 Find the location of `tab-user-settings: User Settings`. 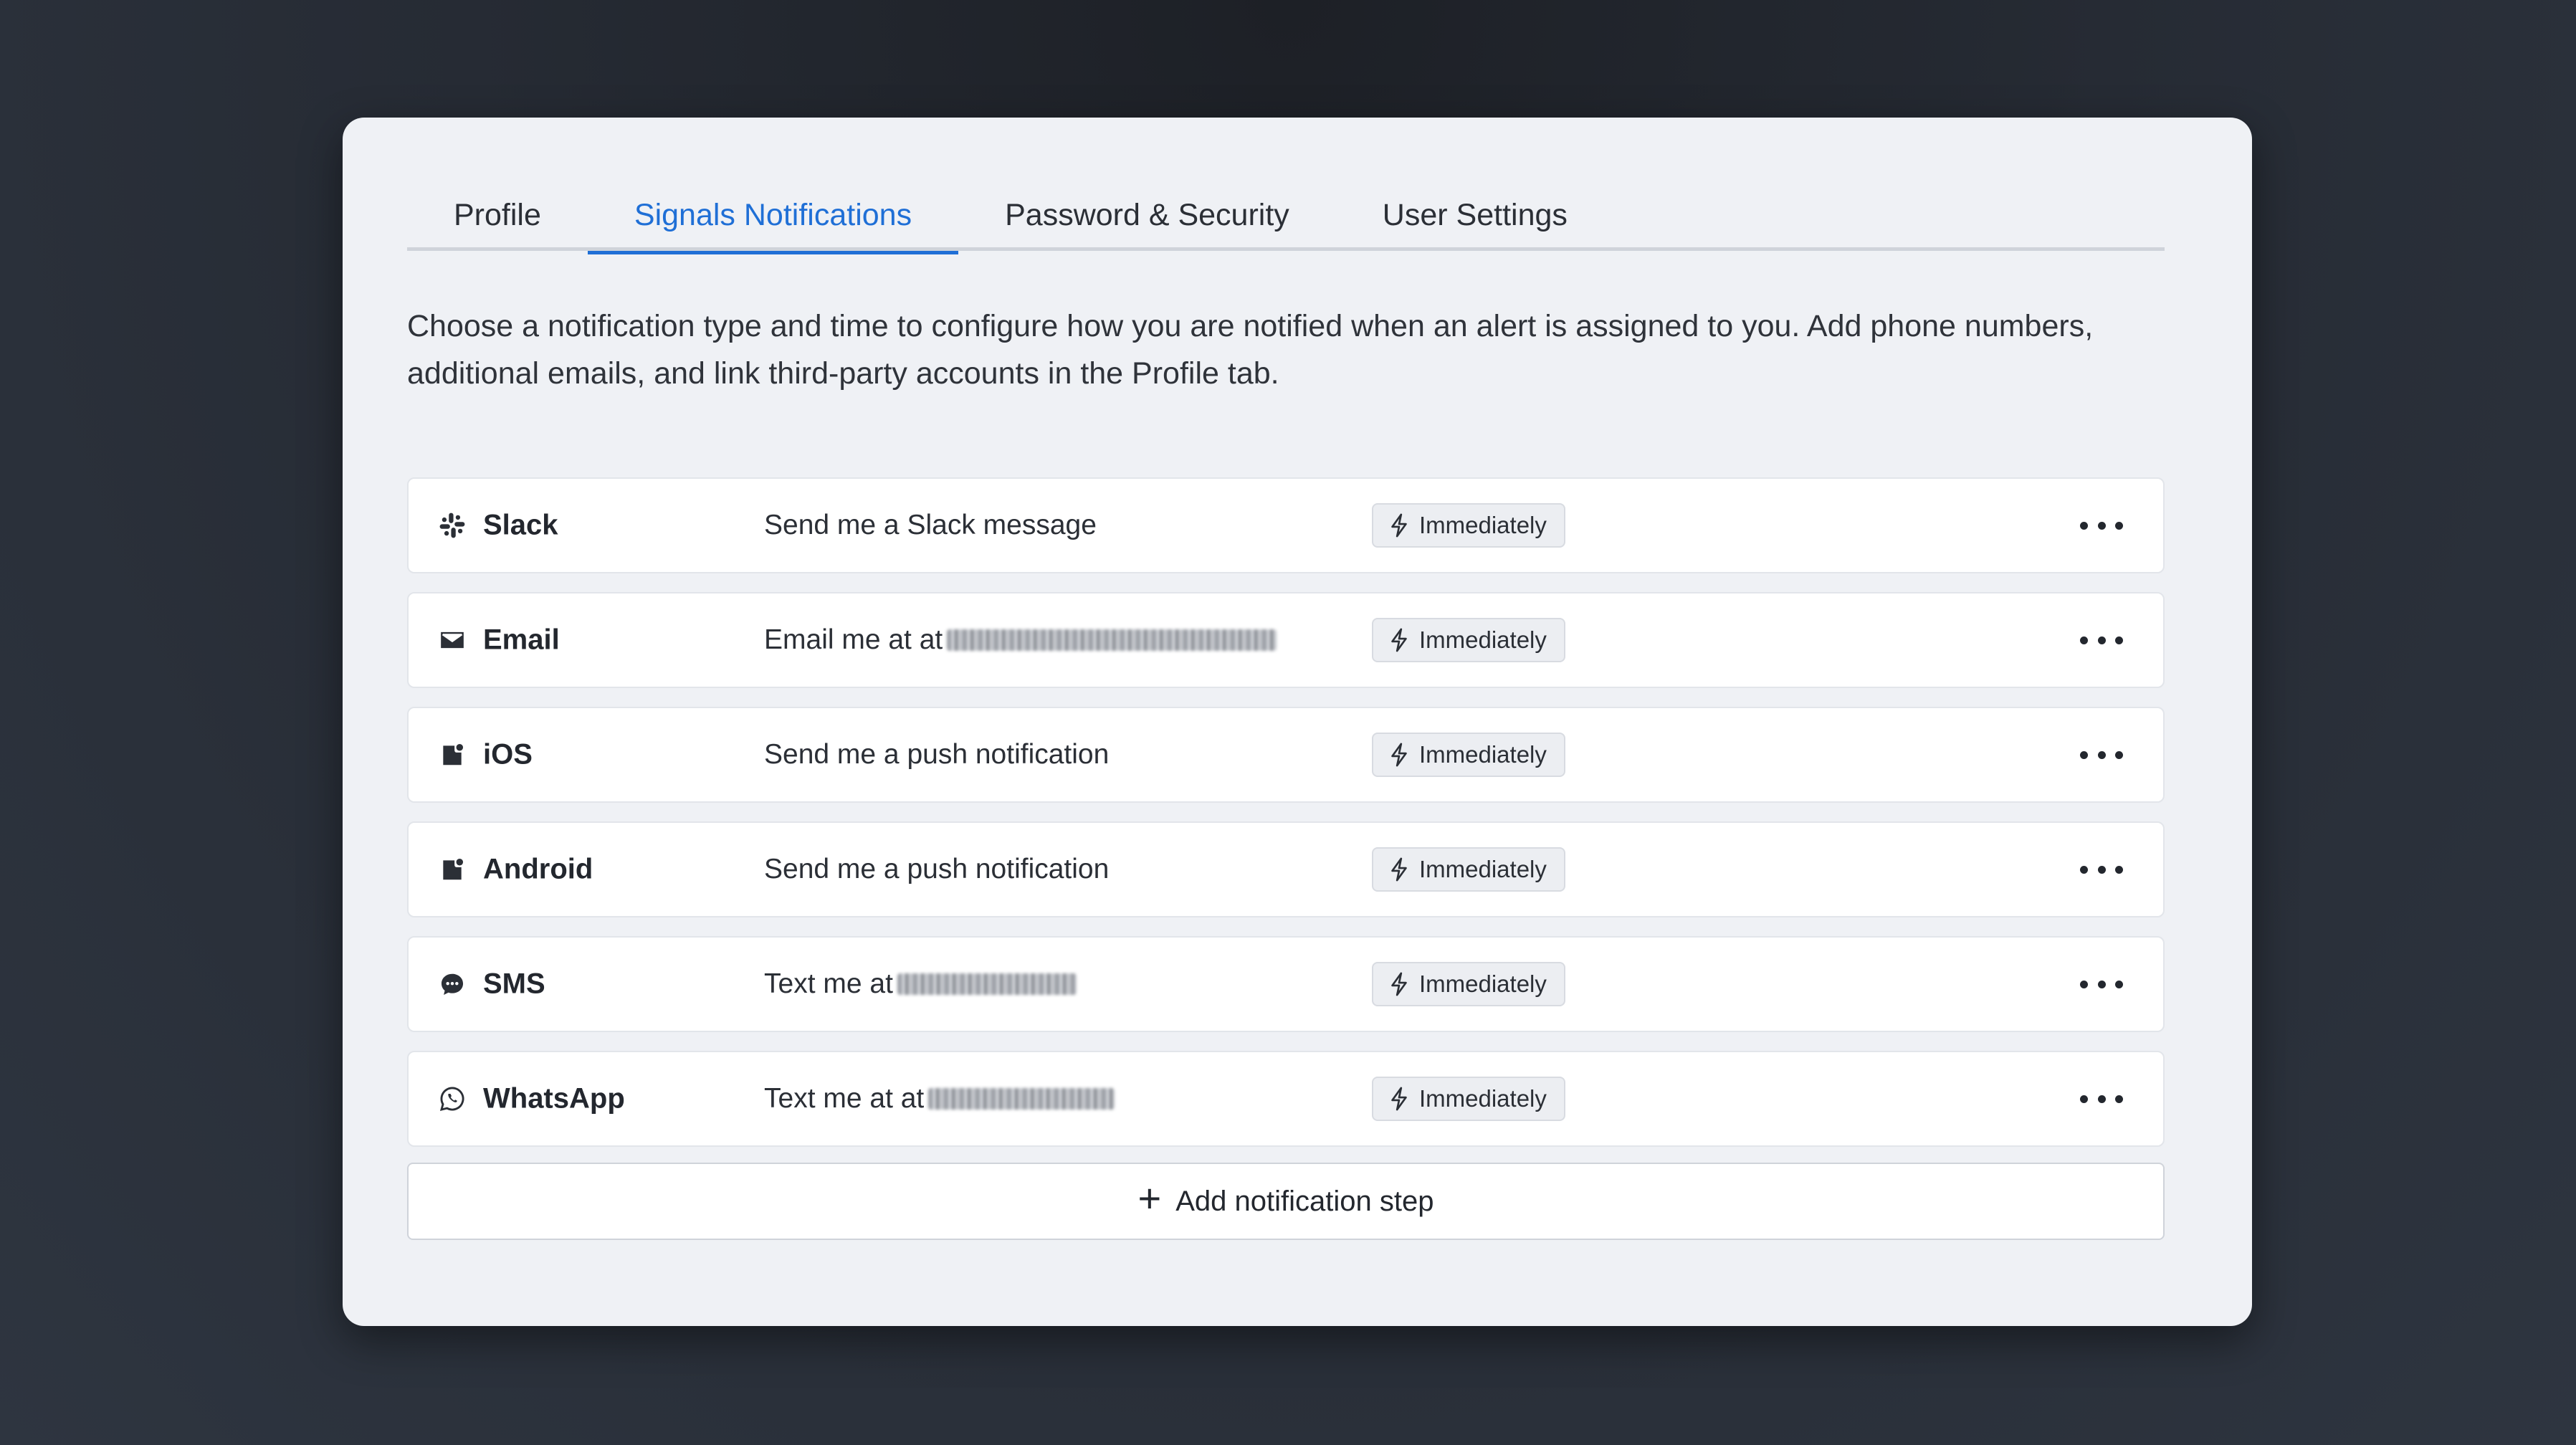

tab-user-settings: User Settings is located at coordinates (1475, 223).